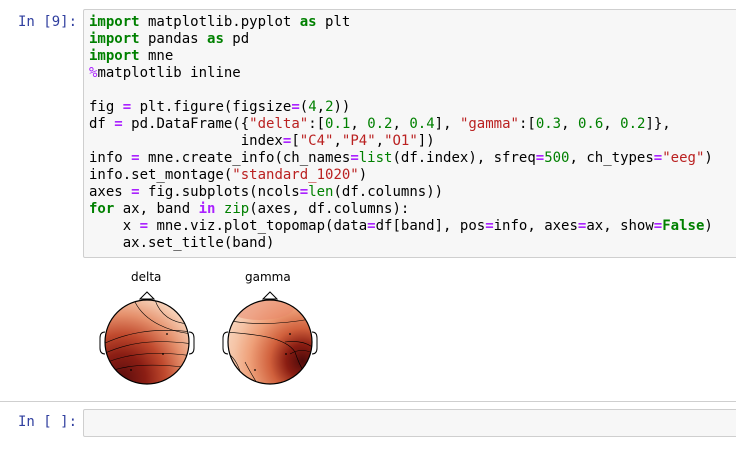 This screenshot has width=736, height=450. Describe the element at coordinates (295, 175) in the screenshot. I see `code-token: "standard_1020"` at that location.